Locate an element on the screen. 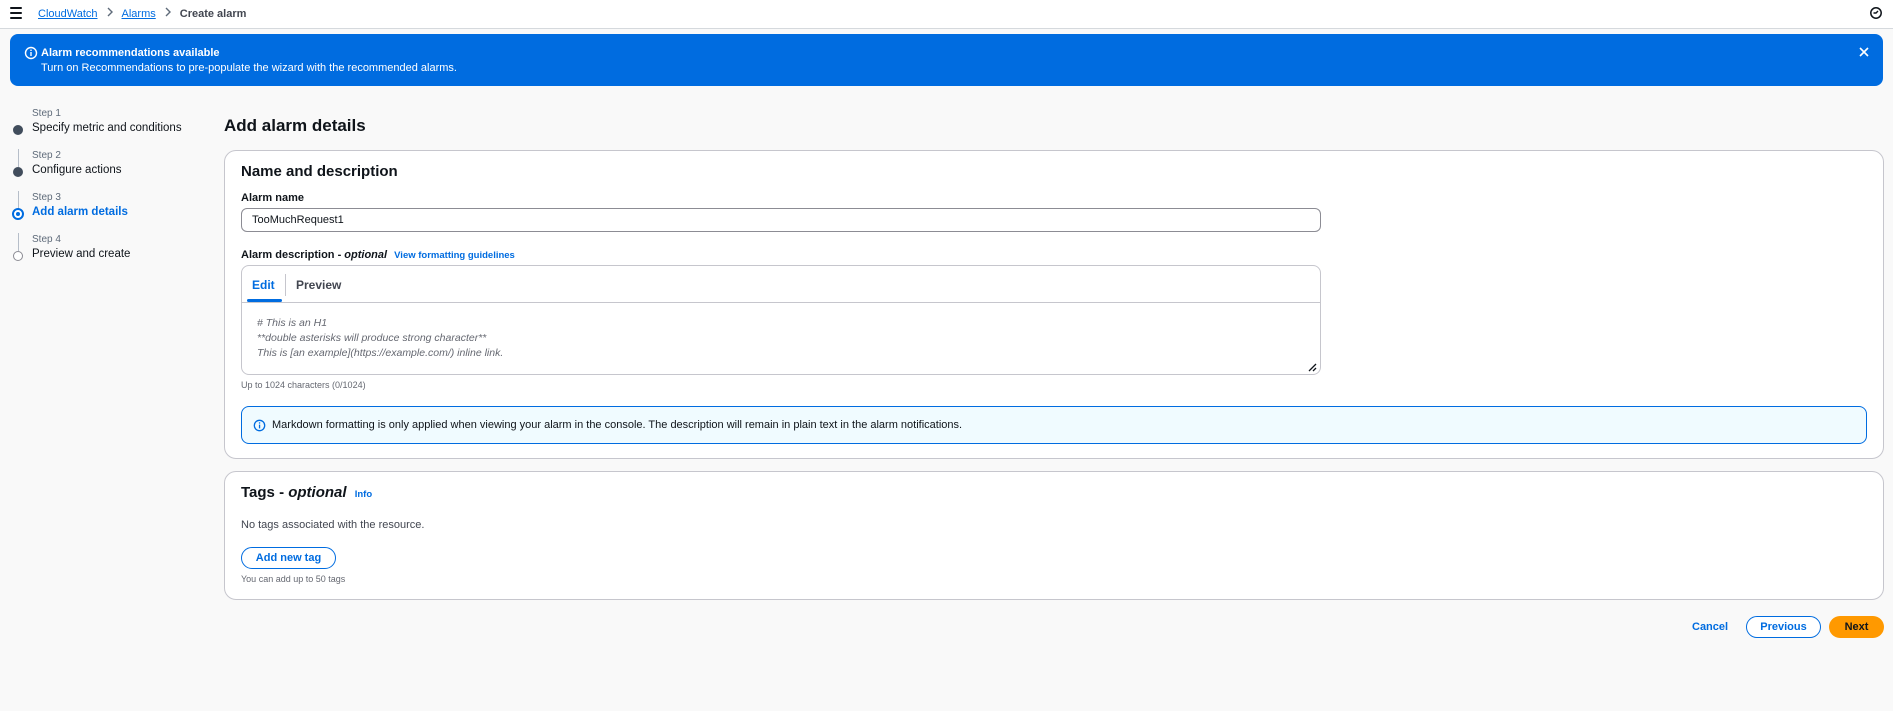 This screenshot has width=1893, height=711. tab-divider is located at coordinates (285, 285).